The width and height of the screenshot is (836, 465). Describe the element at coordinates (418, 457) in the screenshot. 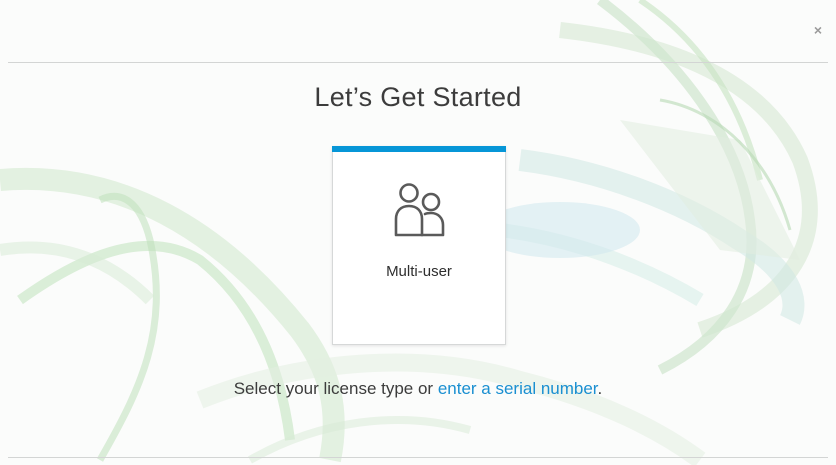

I see `bottom-divider` at that location.